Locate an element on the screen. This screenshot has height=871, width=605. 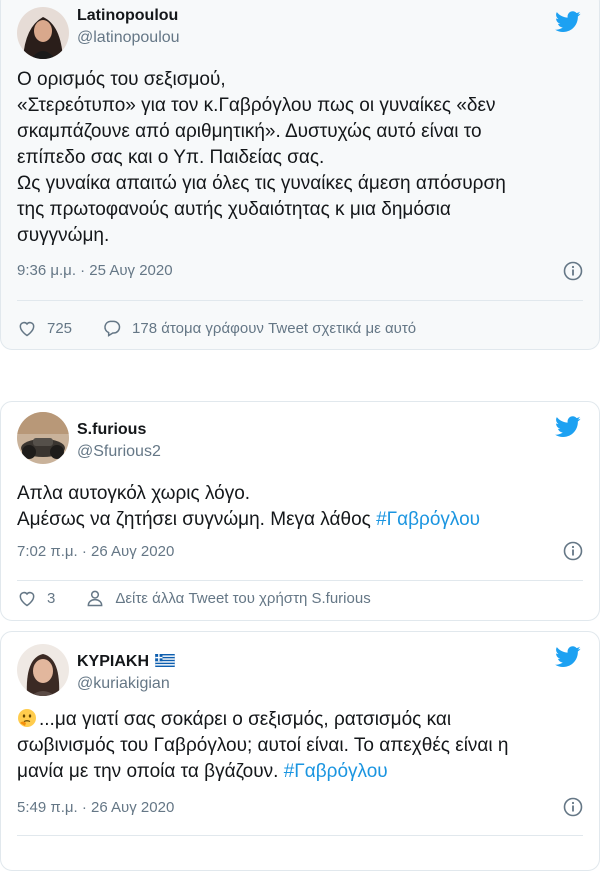
replies-link: 178 άτομα γράφουν Tweet σχετικά με αυτό is located at coordinates (274, 328).